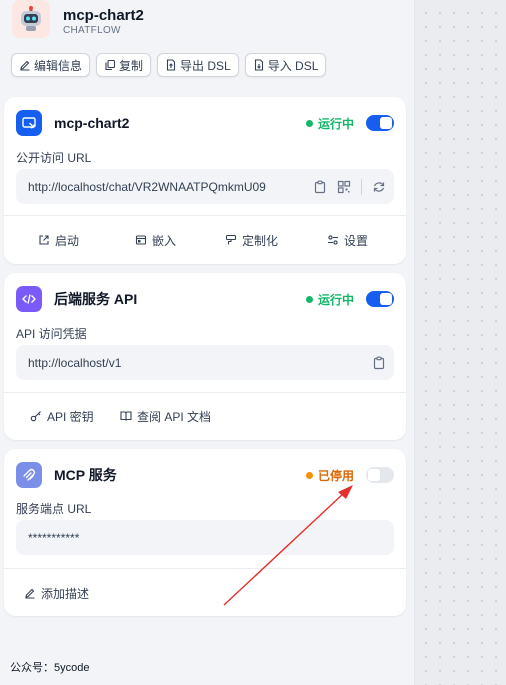 The image size is (506, 685). What do you see at coordinates (205, 537) in the screenshot?
I see `endpoint-url-field: ***********` at bounding box center [205, 537].